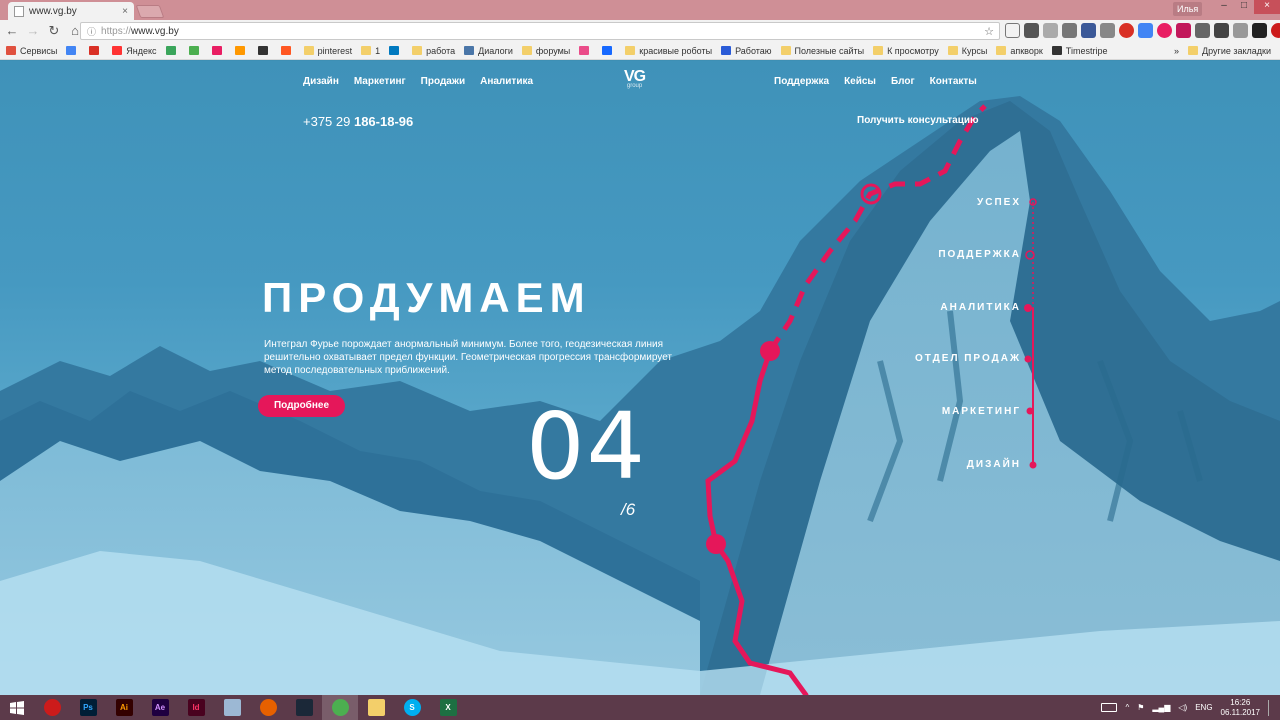  What do you see at coordinates (1224, 7) in the screenshot?
I see `minimize-button: –` at bounding box center [1224, 7].